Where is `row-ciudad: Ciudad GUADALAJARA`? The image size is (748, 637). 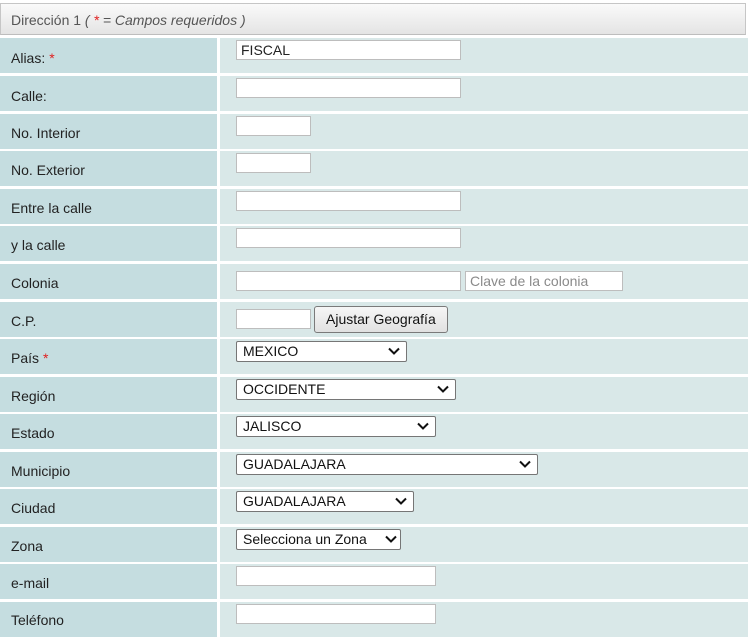
row-ciudad: Ciudad GUADALAJARA is located at coordinates (374, 506).